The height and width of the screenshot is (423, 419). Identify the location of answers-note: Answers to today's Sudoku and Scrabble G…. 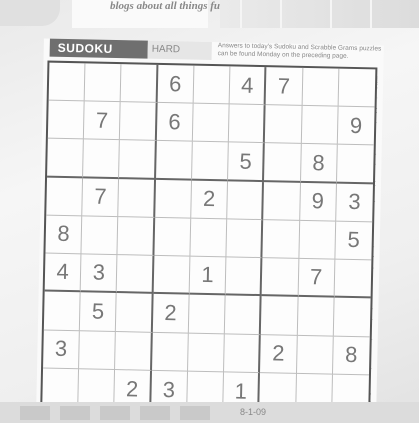
(299, 51).